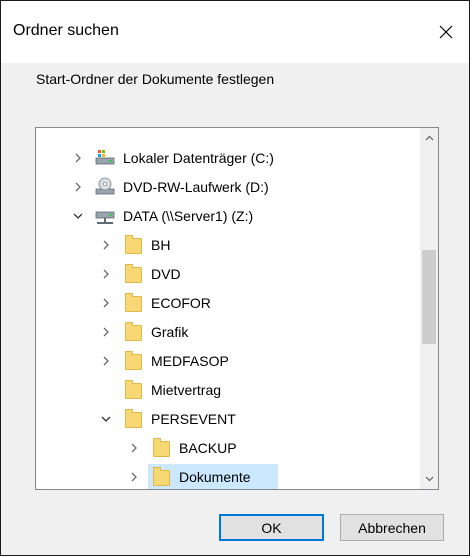  What do you see at coordinates (105, 158) in the screenshot?
I see `local-disk-icon` at bounding box center [105, 158].